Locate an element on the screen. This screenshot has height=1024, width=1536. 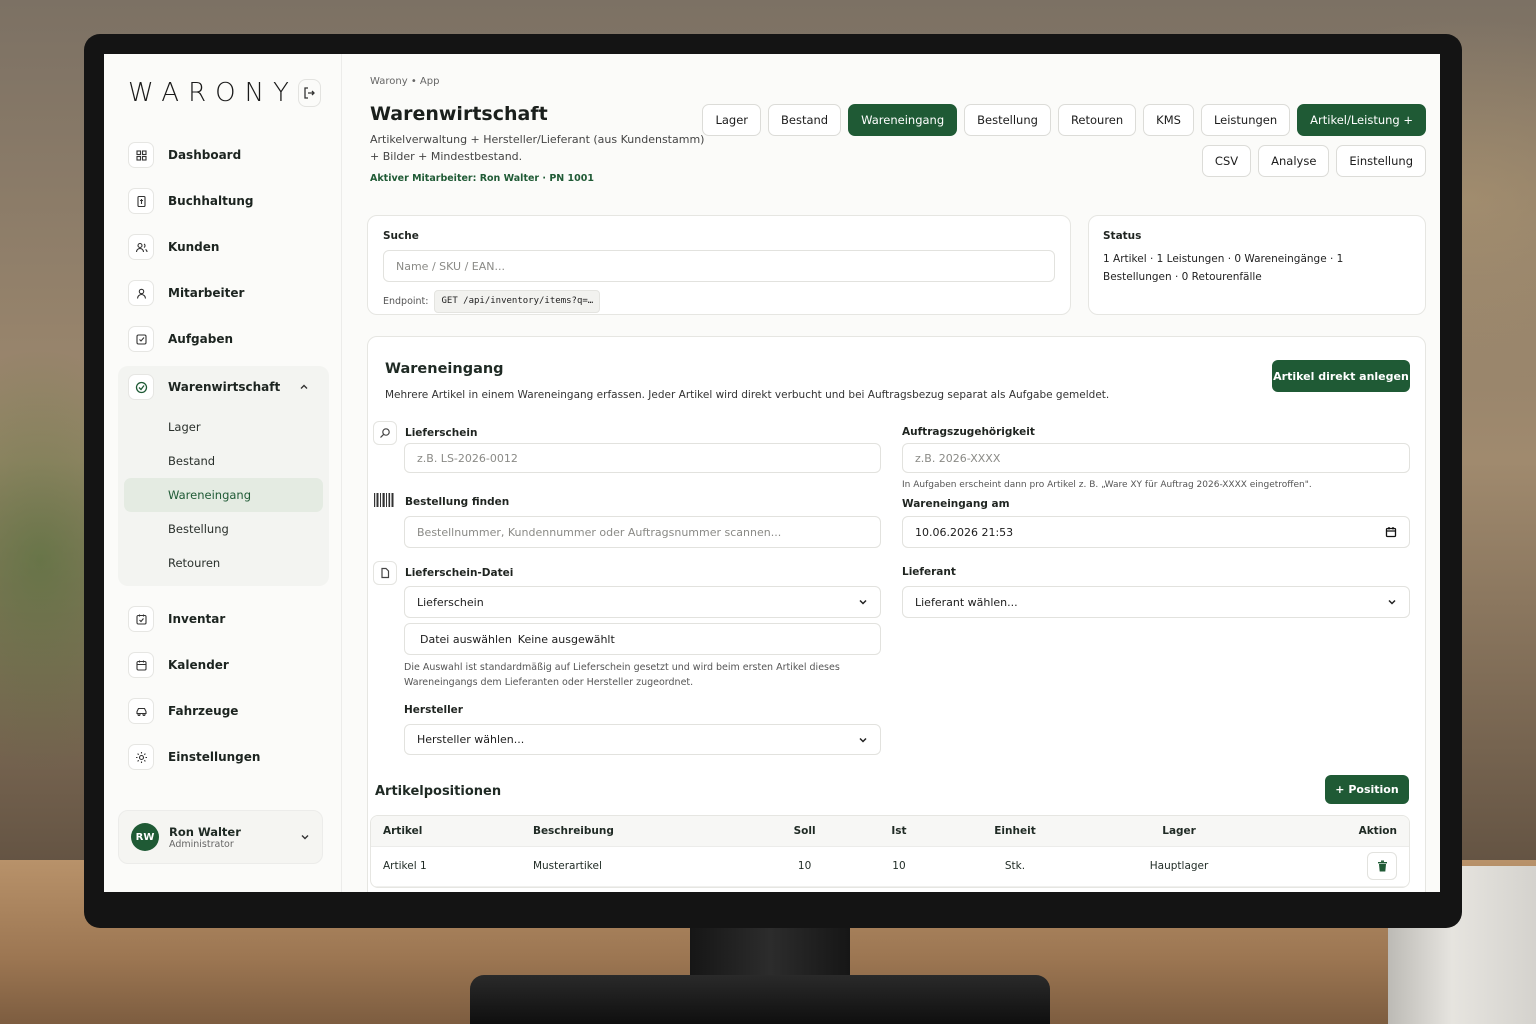
file-row: Lieferschein-Datei is located at coordinates (443, 573).